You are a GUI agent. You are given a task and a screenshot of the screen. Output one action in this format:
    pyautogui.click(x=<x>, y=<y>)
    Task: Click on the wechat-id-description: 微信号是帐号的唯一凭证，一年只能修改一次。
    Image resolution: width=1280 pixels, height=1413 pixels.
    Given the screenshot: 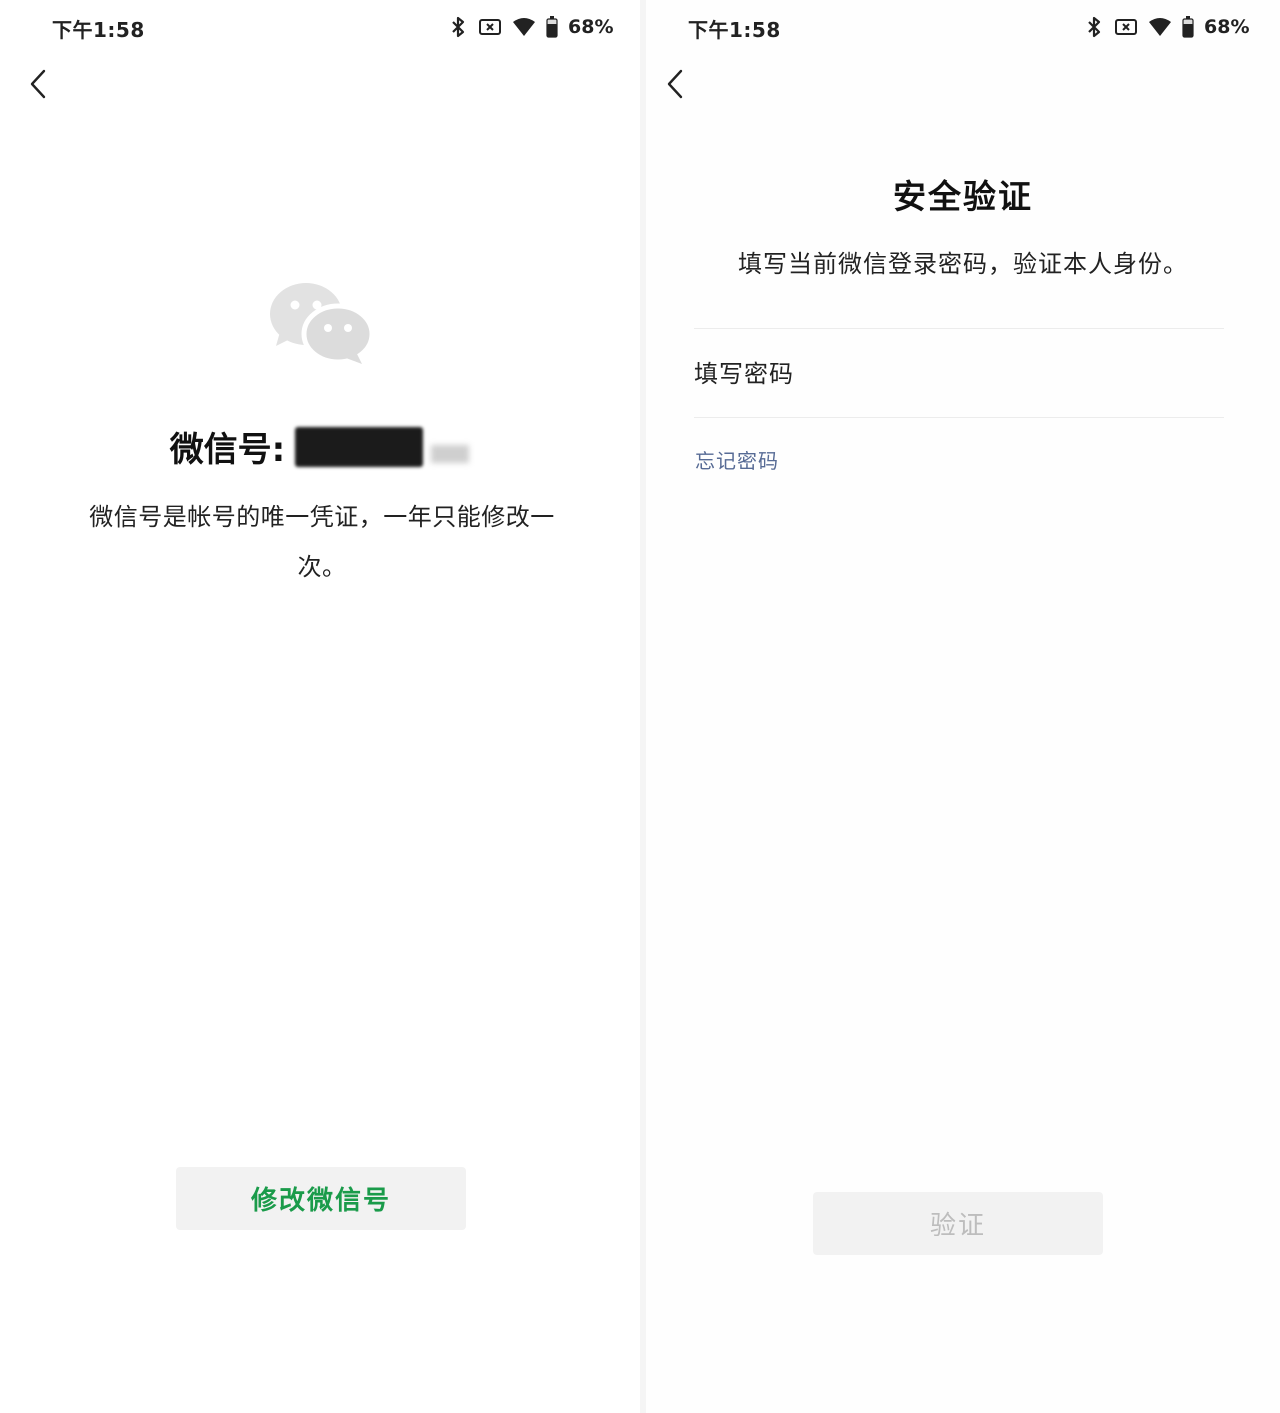 What is the action you would take?
    pyautogui.click(x=322, y=542)
    